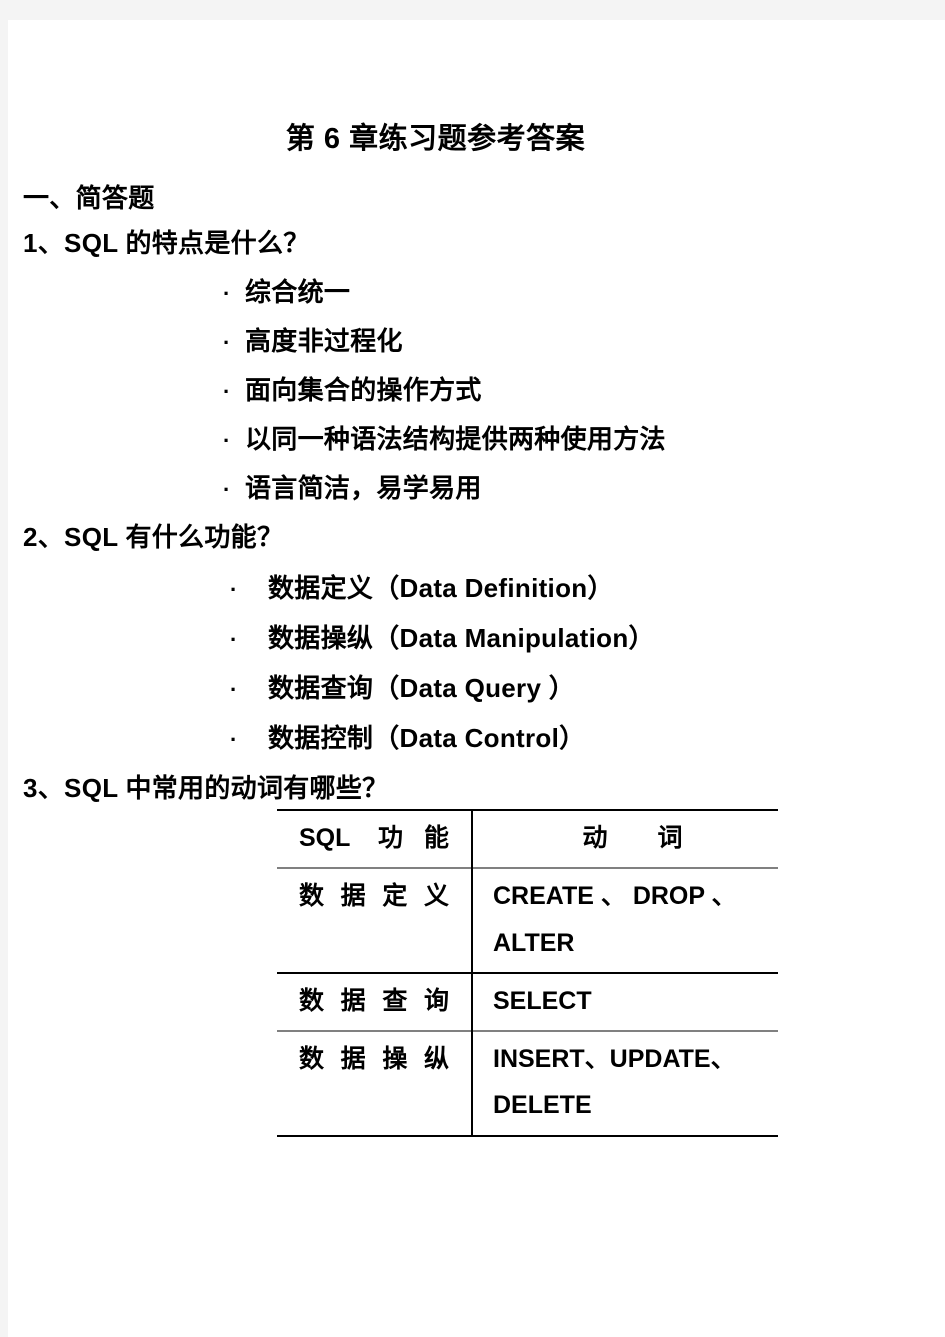 The image size is (945, 1337). Describe the element at coordinates (625, 1001) in the screenshot. I see `cell-verbs: SELECT` at that location.